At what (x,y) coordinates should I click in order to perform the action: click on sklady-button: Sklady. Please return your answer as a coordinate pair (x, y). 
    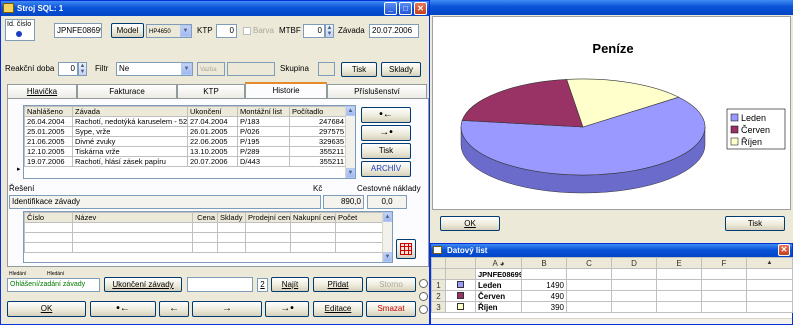
    Looking at the image, I should click on (401, 69).